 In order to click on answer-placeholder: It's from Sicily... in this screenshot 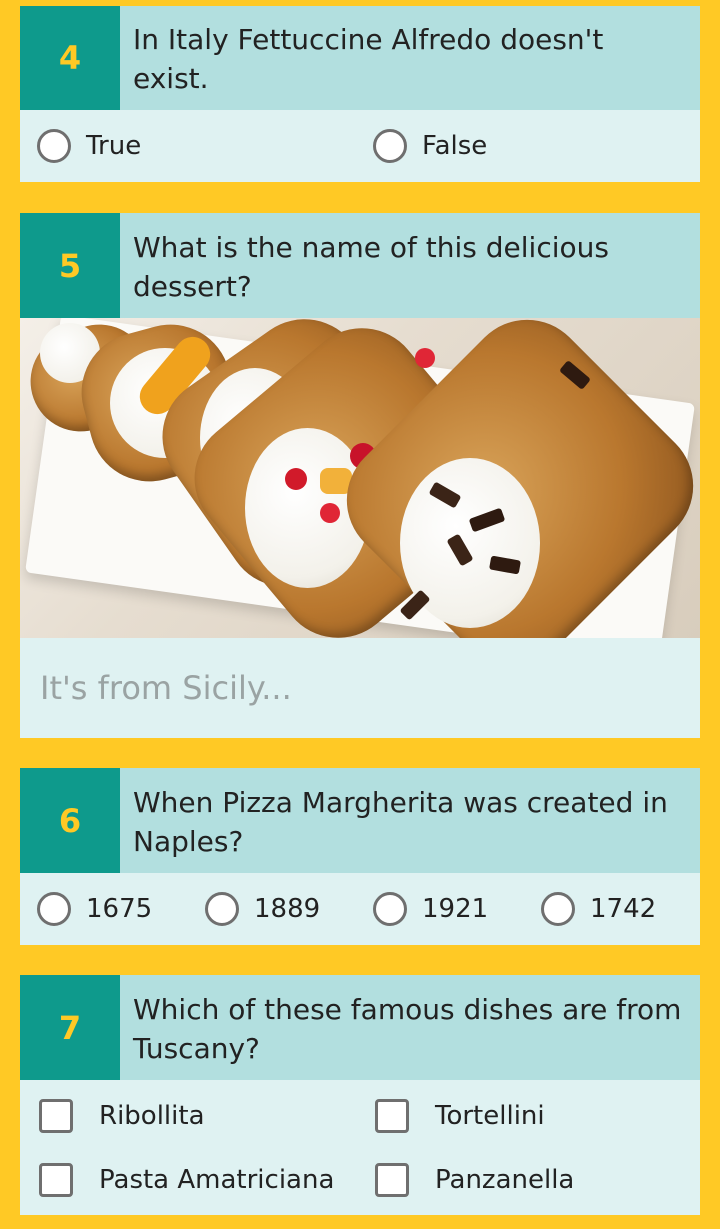, I will do `click(166, 688)`.